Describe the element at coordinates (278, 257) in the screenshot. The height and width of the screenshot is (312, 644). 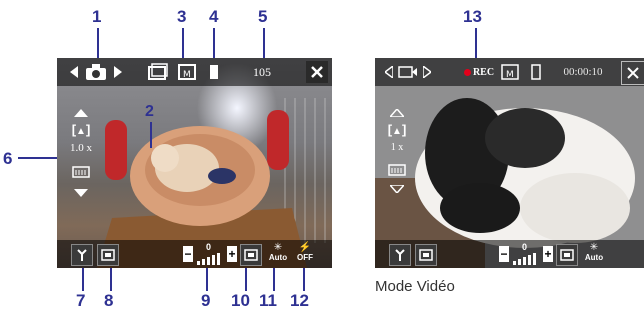
I see `white-balance-auto-label: Auto` at that location.